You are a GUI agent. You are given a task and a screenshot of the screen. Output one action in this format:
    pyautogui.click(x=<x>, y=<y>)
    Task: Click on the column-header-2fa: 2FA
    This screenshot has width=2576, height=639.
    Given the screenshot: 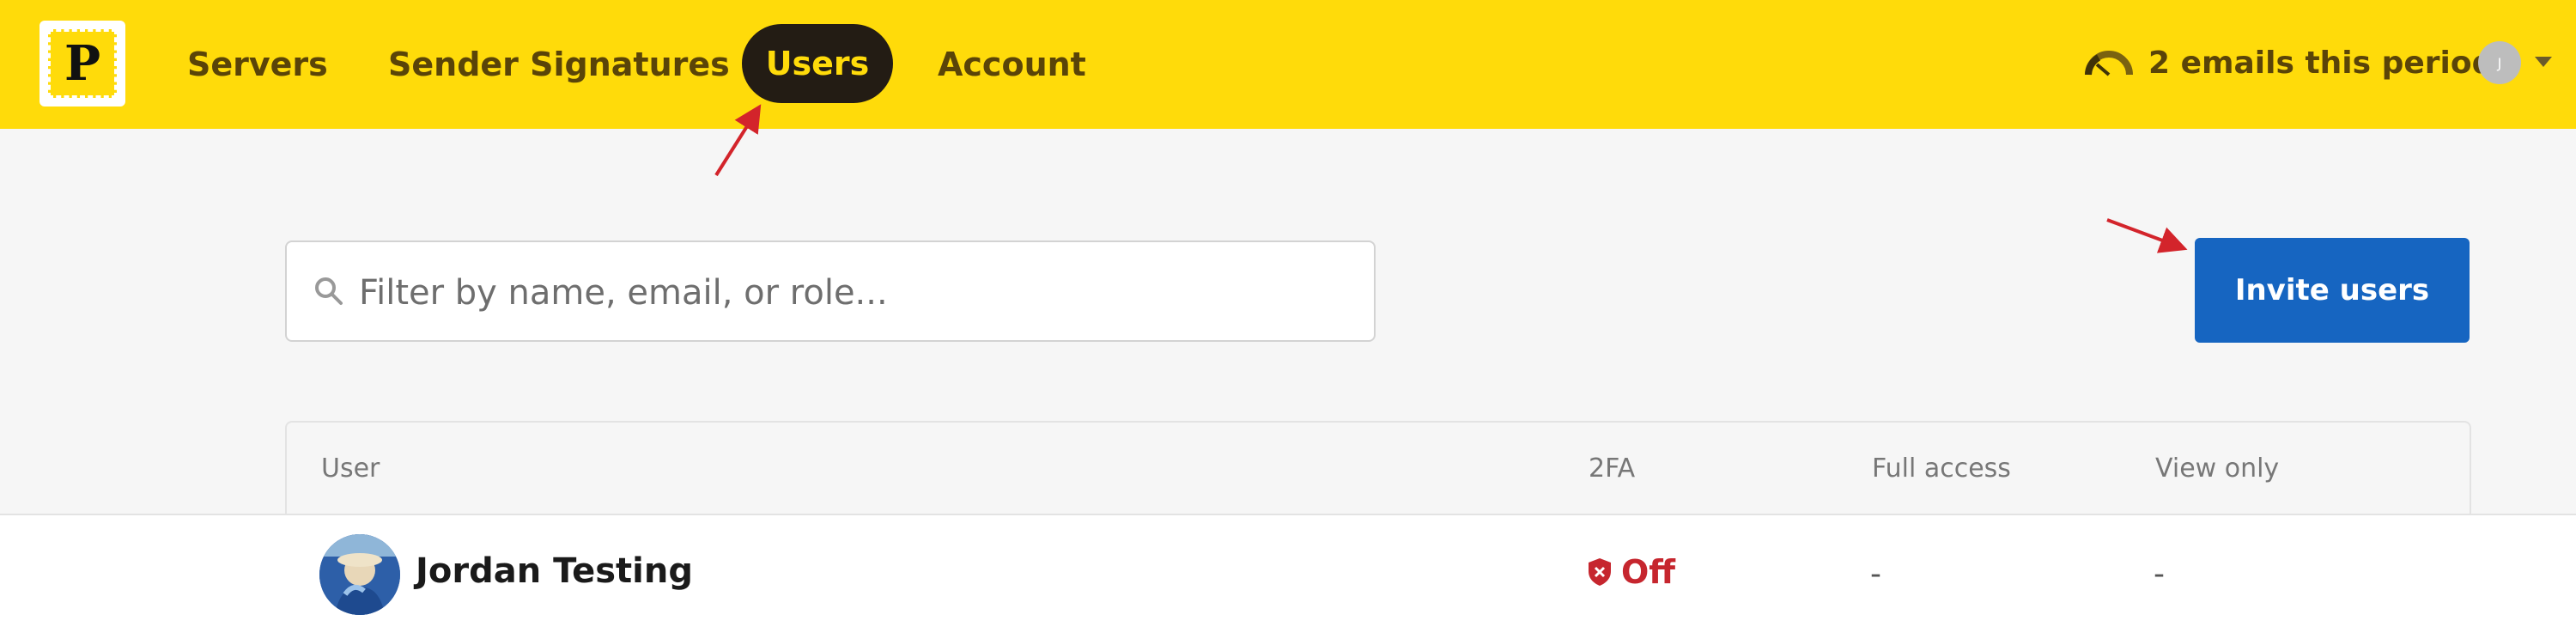 What is the action you would take?
    pyautogui.click(x=1612, y=468)
    